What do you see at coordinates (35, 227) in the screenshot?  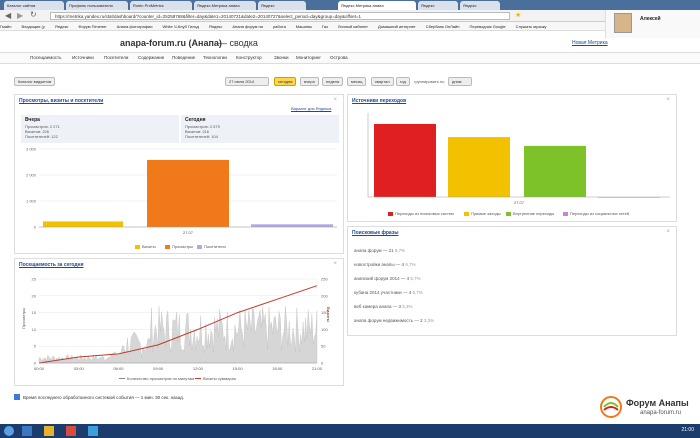 I see `y-tick-label: 0` at bounding box center [35, 227].